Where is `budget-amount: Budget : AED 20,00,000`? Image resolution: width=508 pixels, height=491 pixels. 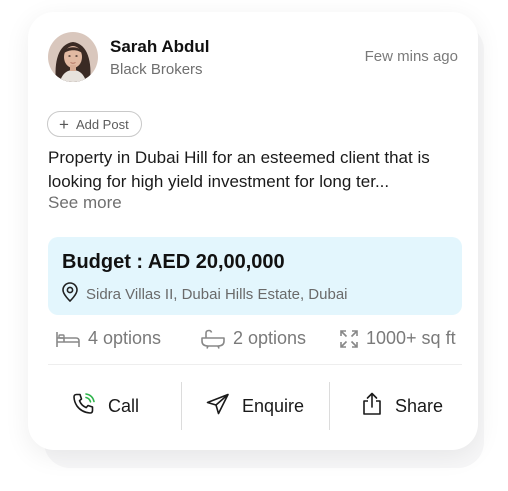 budget-amount: Budget : AED 20,00,000 is located at coordinates (173, 262).